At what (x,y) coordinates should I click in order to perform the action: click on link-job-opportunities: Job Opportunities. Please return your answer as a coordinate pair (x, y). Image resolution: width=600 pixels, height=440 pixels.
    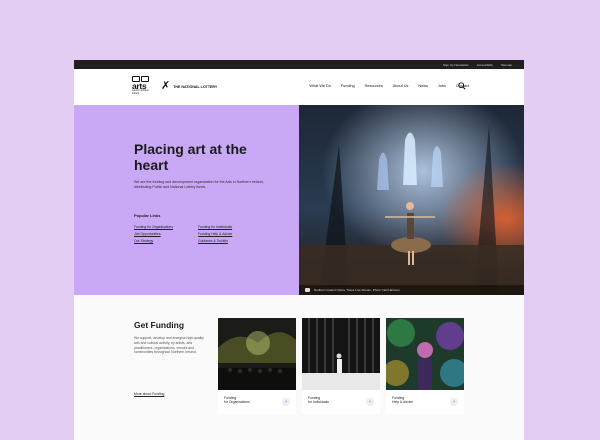
    Looking at the image, I should click on (166, 234).